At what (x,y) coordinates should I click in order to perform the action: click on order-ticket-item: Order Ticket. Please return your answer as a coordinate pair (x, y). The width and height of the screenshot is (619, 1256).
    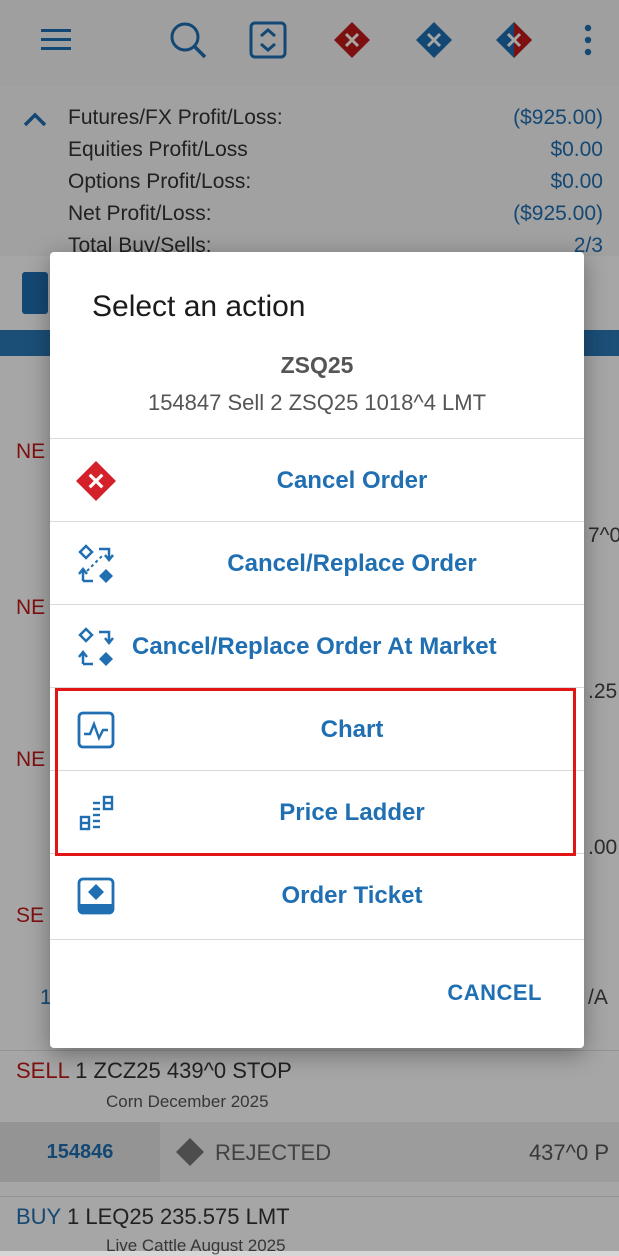
    Looking at the image, I should click on (317, 895).